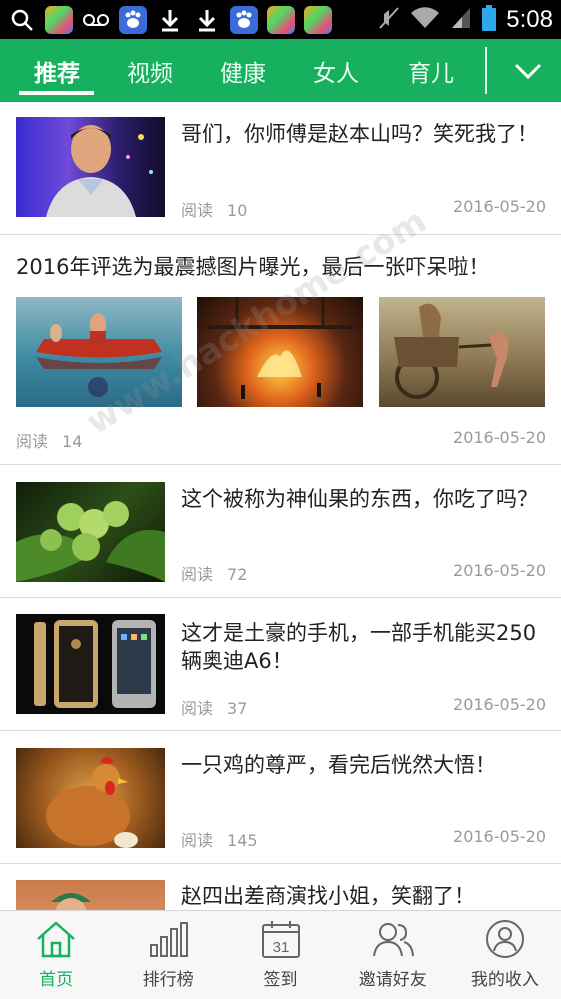 The height and width of the screenshot is (999, 561). I want to click on news-item: 这个被称为神仙果的东西，你吃了吗？ 阅读 72 2016-05-20, so click(280, 531).